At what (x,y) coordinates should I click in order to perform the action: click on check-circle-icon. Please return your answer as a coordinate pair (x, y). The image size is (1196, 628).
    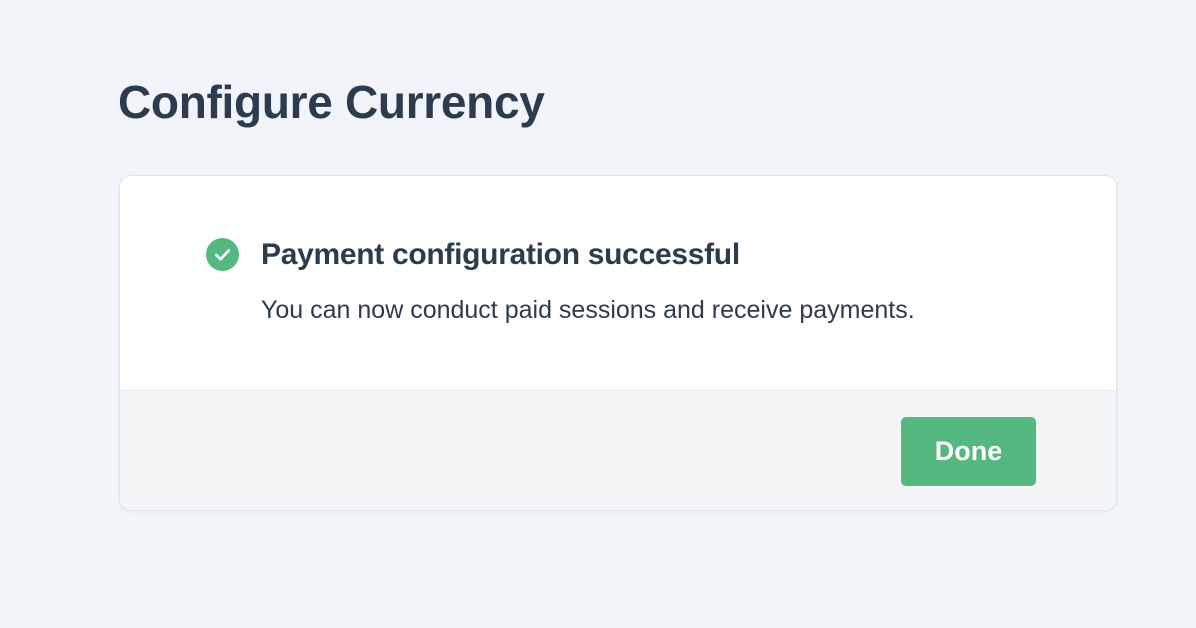
    Looking at the image, I should click on (222, 254).